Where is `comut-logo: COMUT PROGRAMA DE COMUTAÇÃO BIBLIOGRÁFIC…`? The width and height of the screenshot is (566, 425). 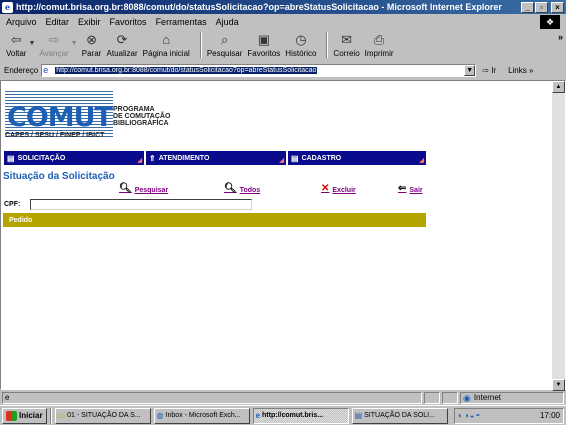 comut-logo: COMUT PROGRAMA DE COMUTAÇÃO BIBLIOGRÁFIC… is located at coordinates (105, 116).